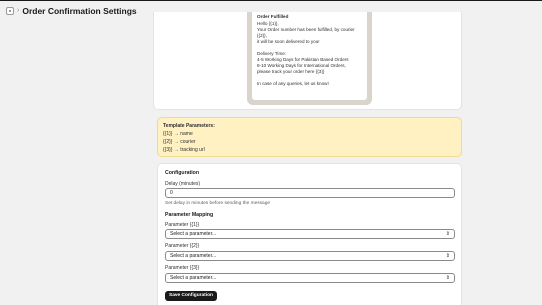  I want to click on save-configuration-button: Save Configuration, so click(191, 296).